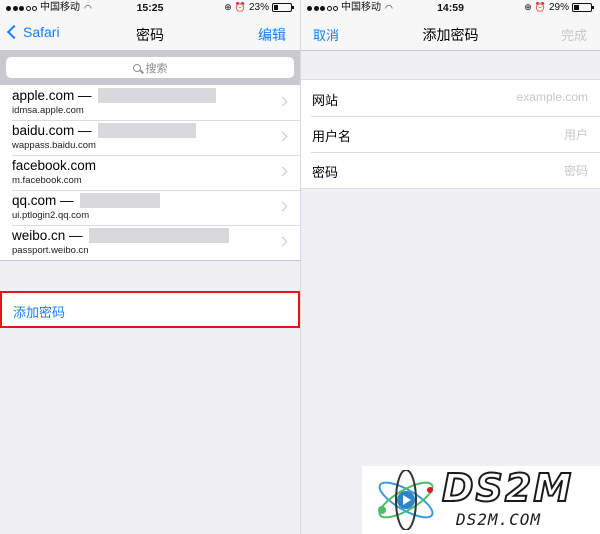 Image resolution: width=600 pixels, height=534 pixels. I want to click on status-bar: 中国移动 ◠ 14:59 ⊕ ⏰ 29%, so click(450, 8).